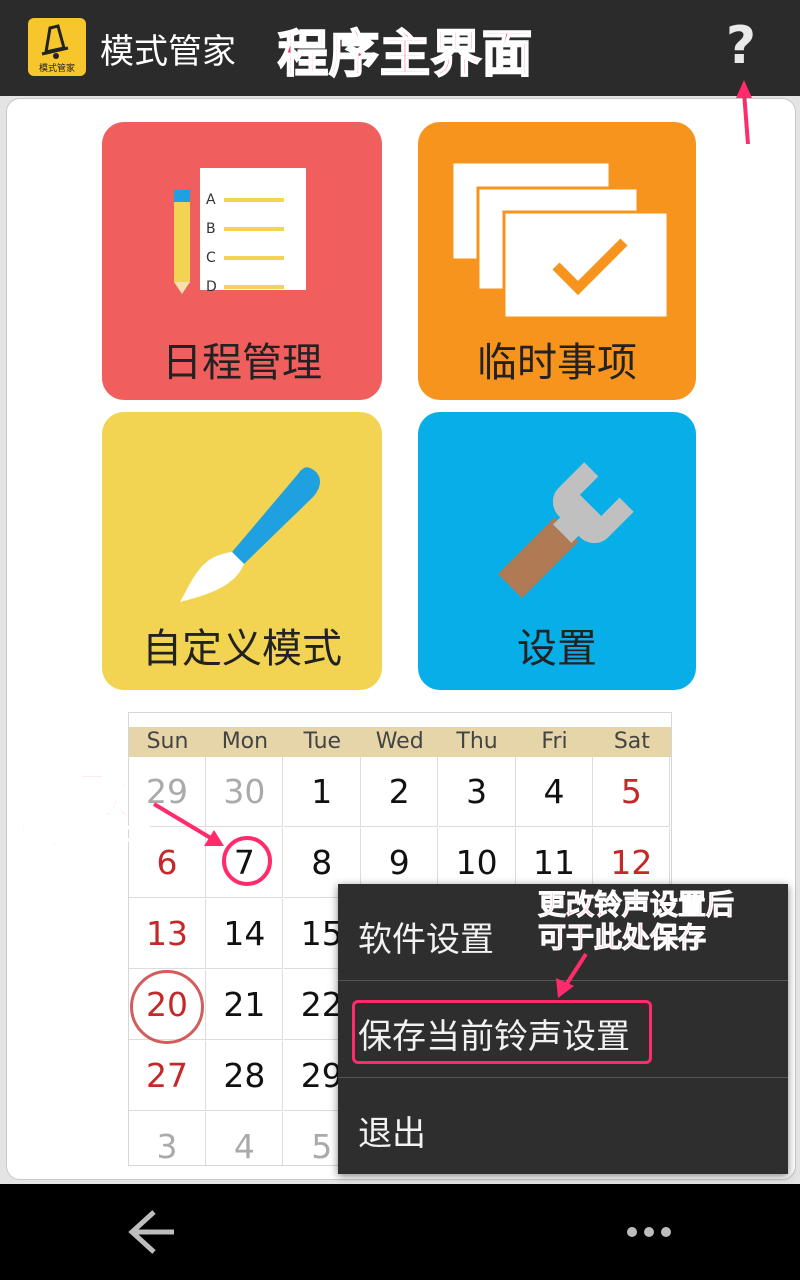 Image resolution: width=800 pixels, height=1280 pixels. Describe the element at coordinates (240, 231) in the screenshot. I see `checklist-icon: A B C D` at that location.